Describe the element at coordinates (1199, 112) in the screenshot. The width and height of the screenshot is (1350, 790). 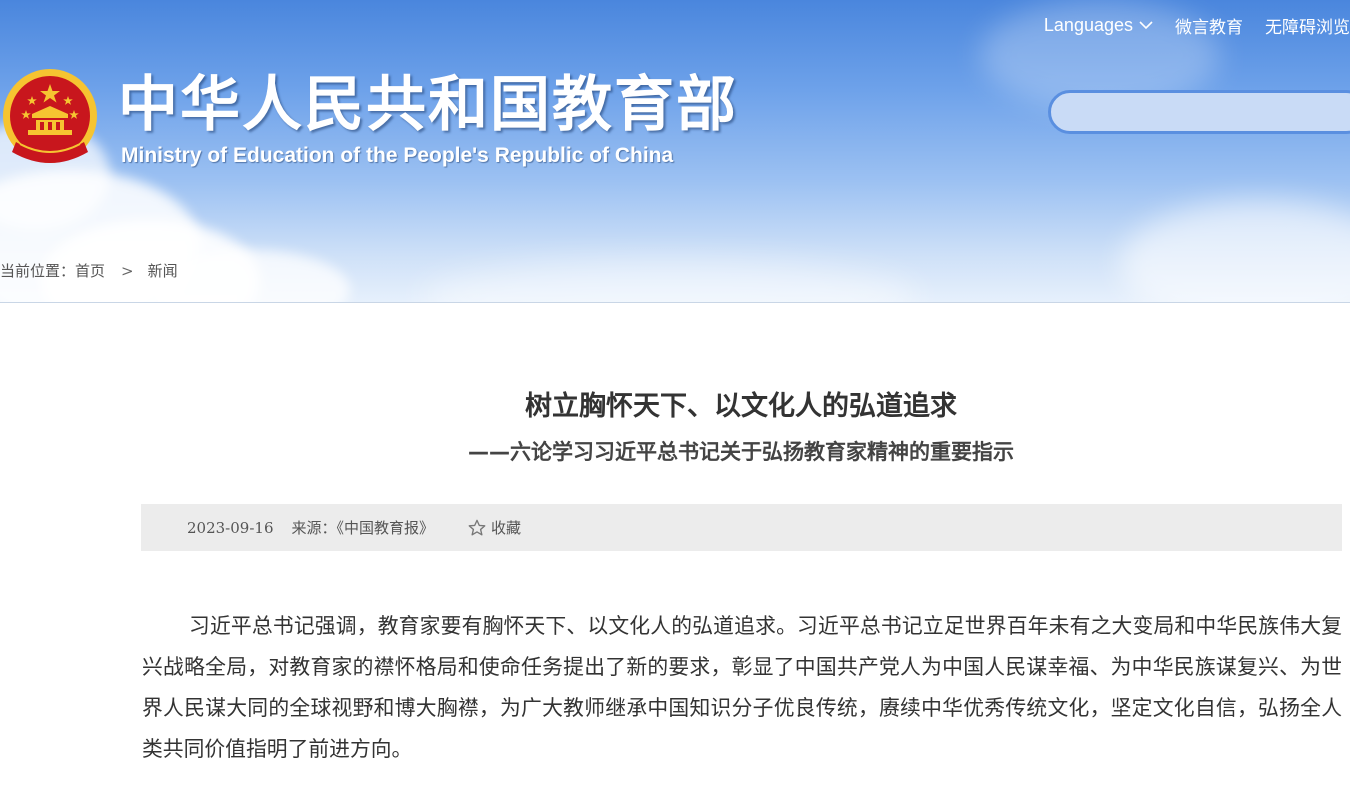
I see `search-input` at that location.